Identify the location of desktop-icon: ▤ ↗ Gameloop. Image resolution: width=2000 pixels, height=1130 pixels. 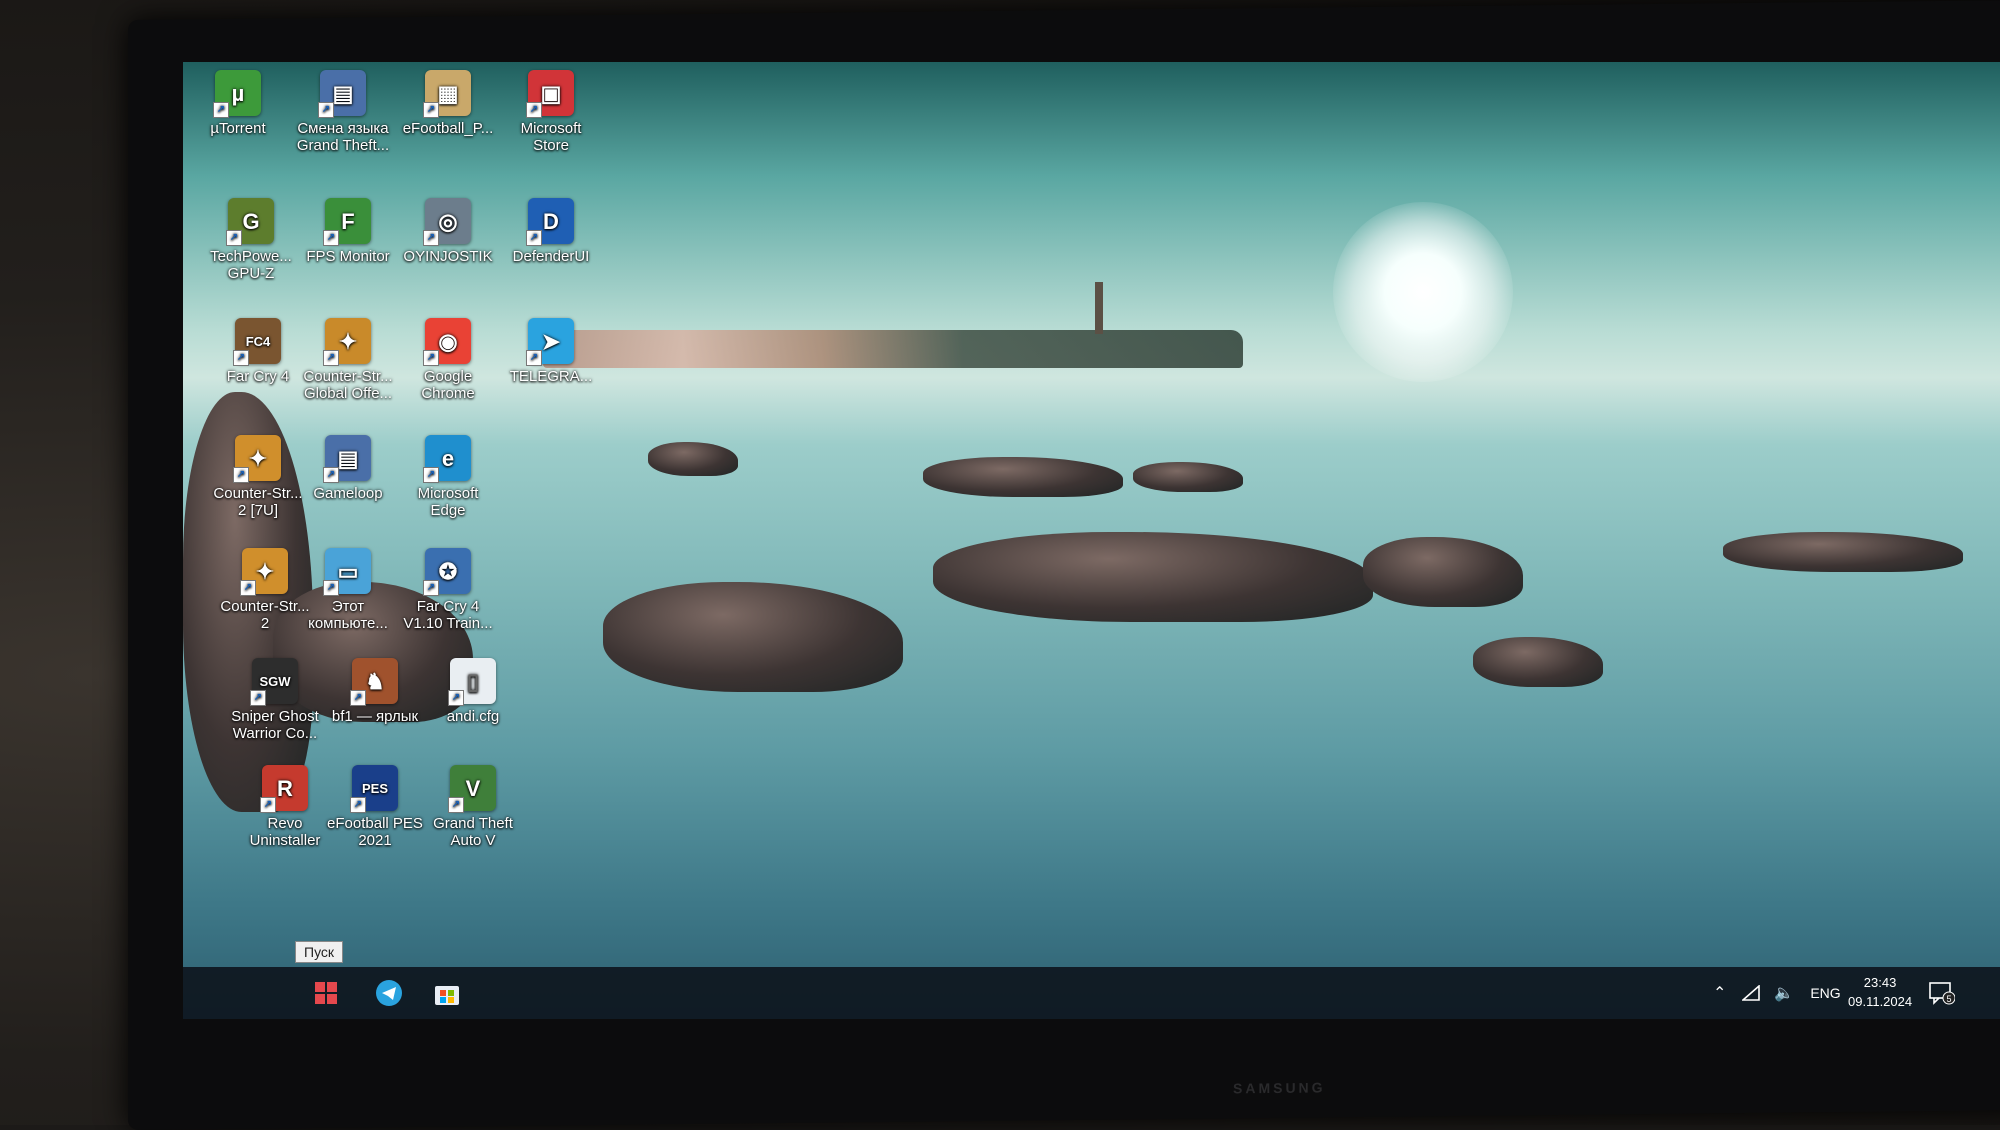
(348, 490).